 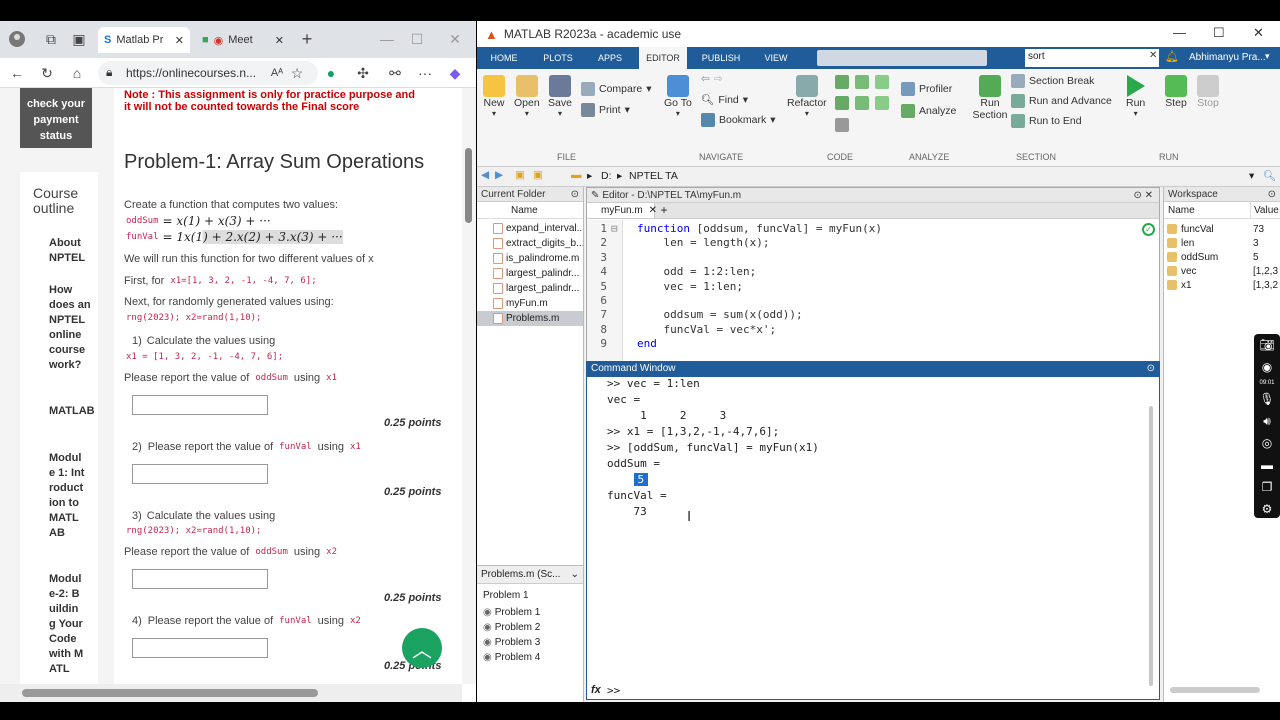 I want to click on new-button: New ▾, so click(x=494, y=96).